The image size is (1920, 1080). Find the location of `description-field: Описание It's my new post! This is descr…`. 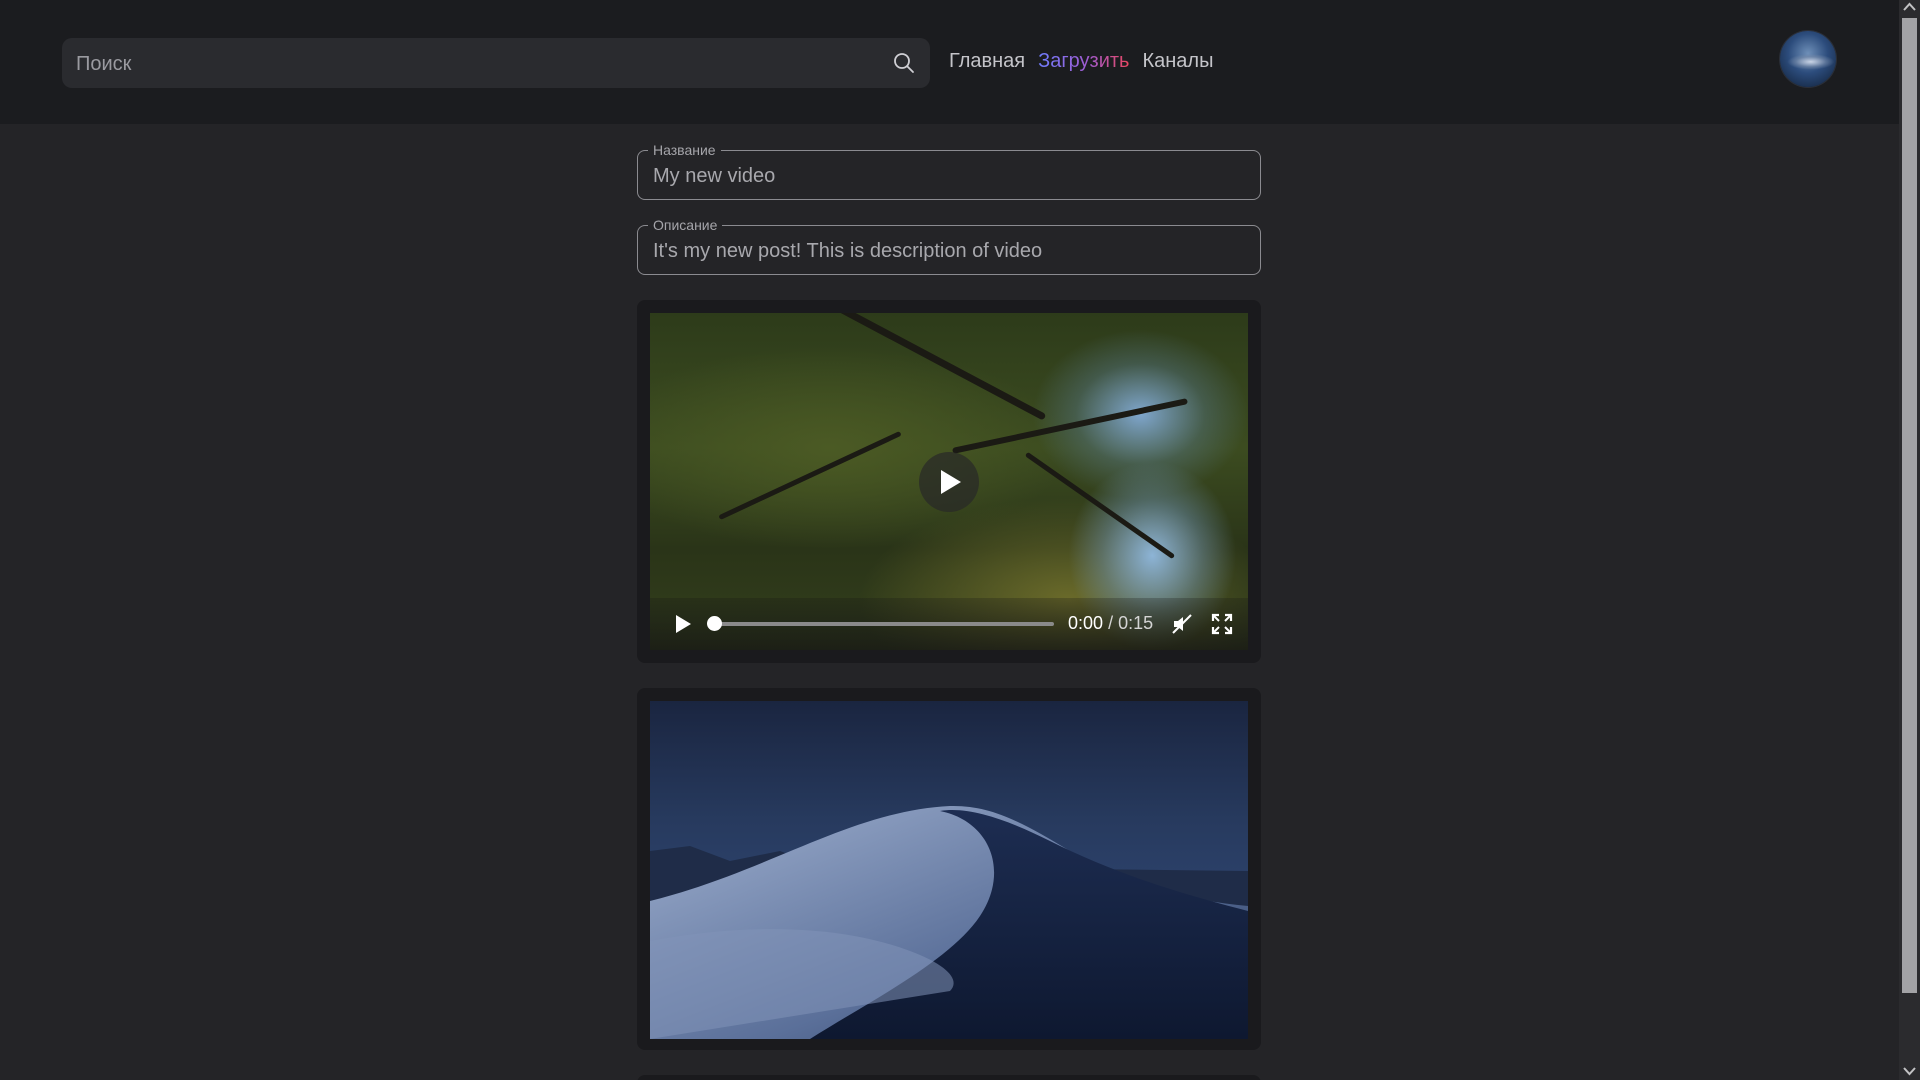

description-field: Описание It's my new post! This is descr… is located at coordinates (949, 246).